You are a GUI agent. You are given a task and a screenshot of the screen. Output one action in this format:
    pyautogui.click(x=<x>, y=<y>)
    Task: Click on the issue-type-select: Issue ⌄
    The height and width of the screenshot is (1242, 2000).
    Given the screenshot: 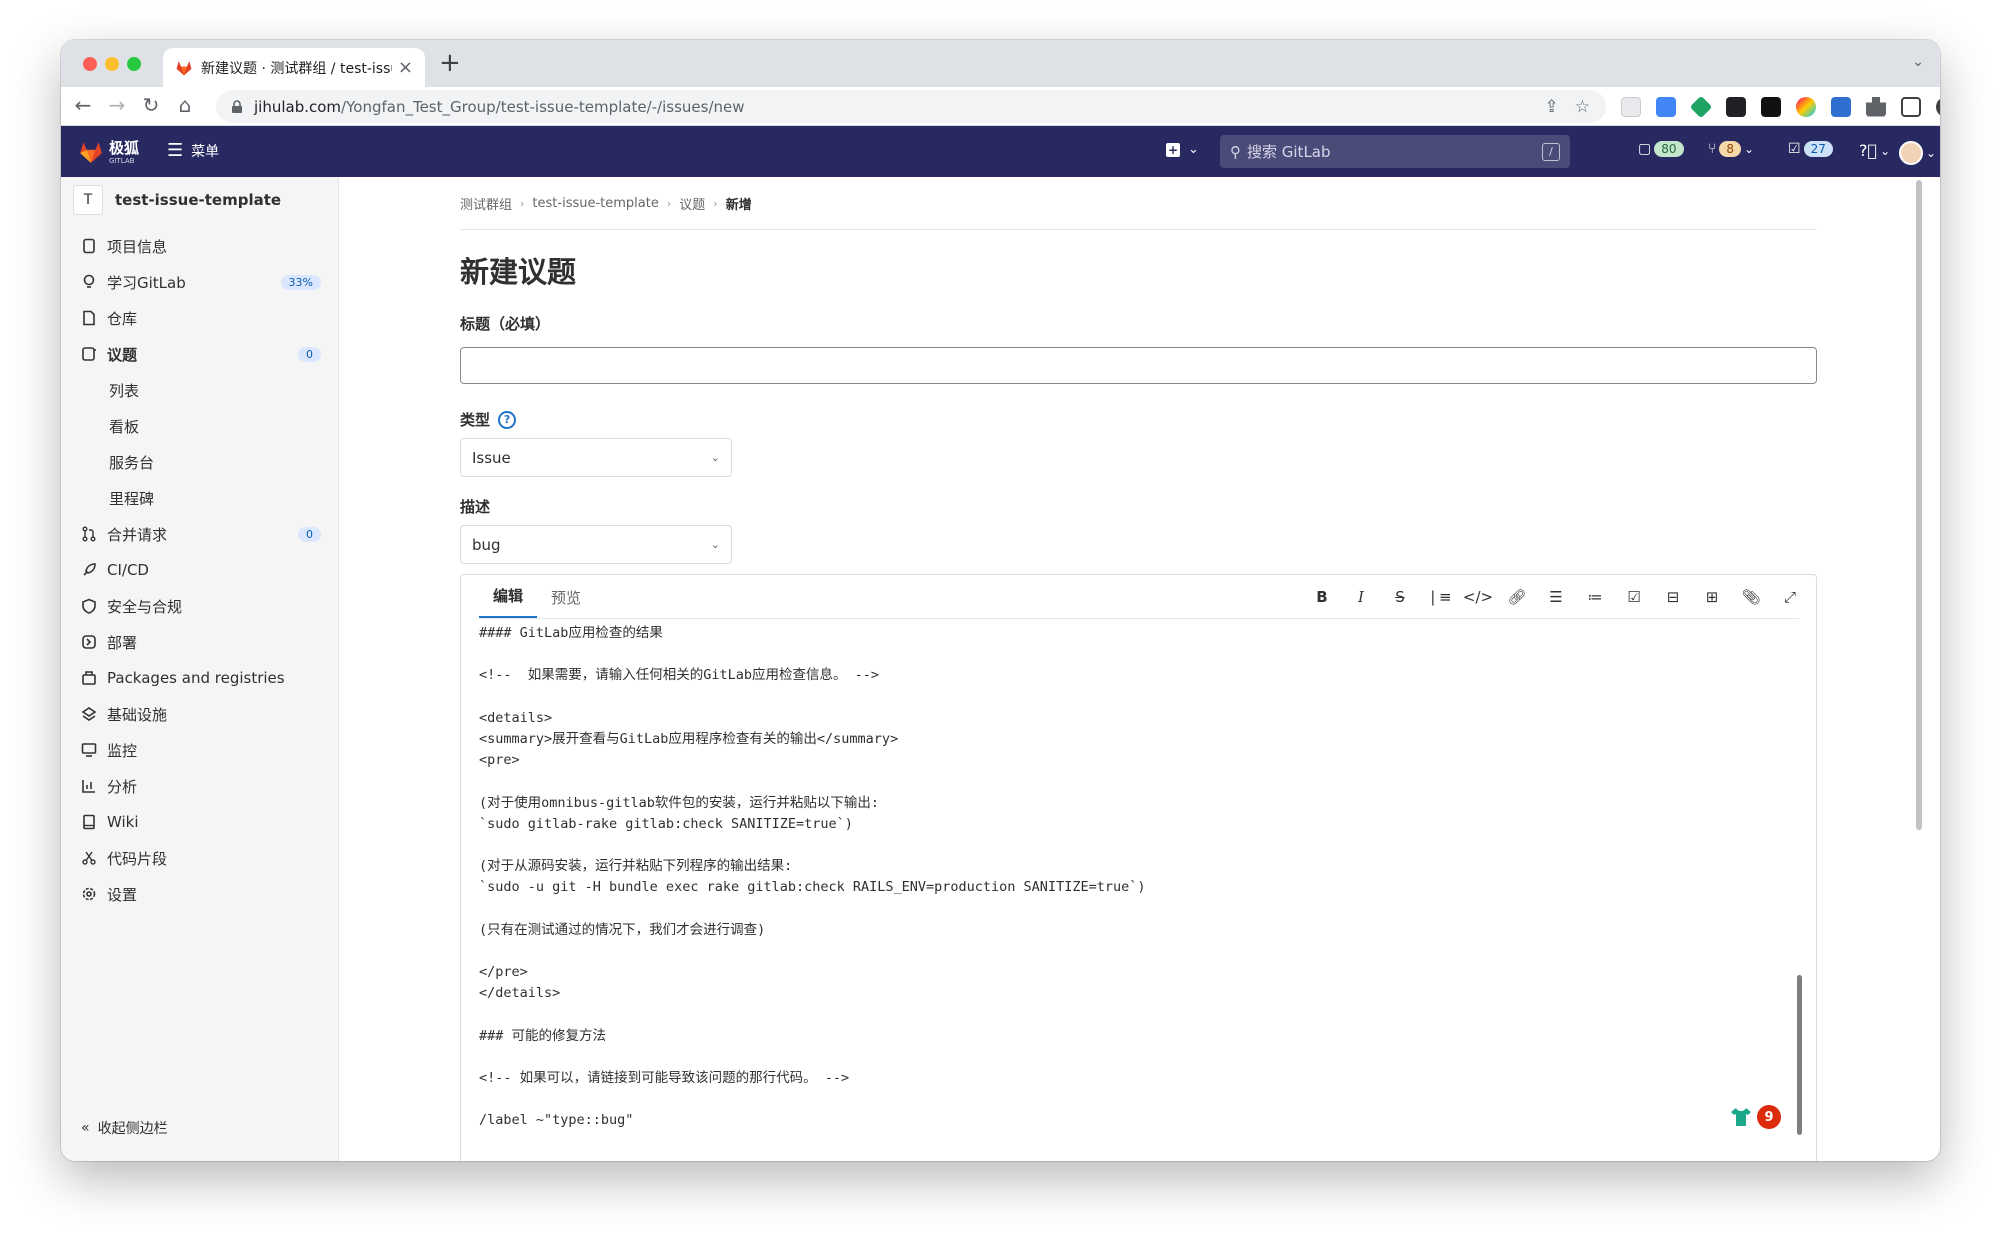 What is the action you would take?
    pyautogui.click(x=596, y=457)
    